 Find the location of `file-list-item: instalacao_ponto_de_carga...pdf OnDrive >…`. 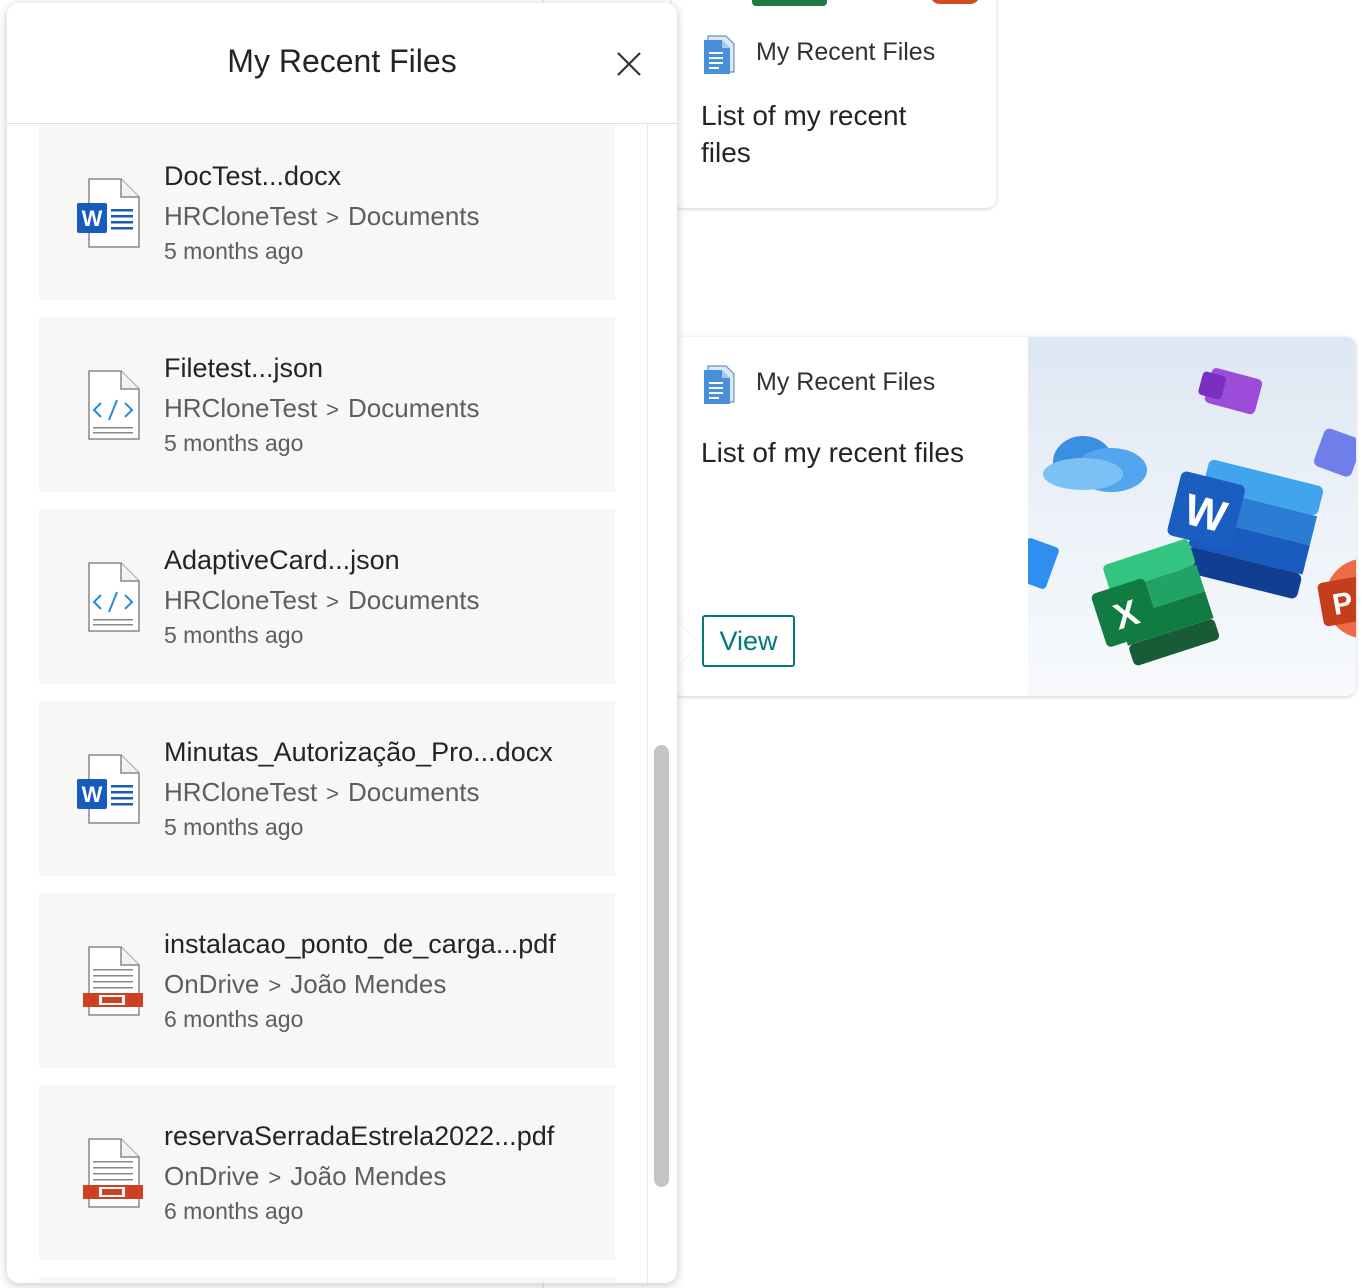

file-list-item: instalacao_ponto_de_carga...pdf OnDrive >… is located at coordinates (327, 980).